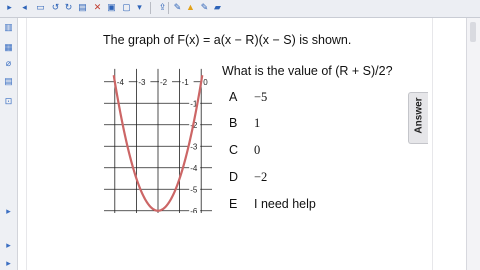 Image resolution: width=480 pixels, height=270 pixels. Describe the element at coordinates (121, 82) in the screenshot. I see `x-tick-label: -4` at that location.